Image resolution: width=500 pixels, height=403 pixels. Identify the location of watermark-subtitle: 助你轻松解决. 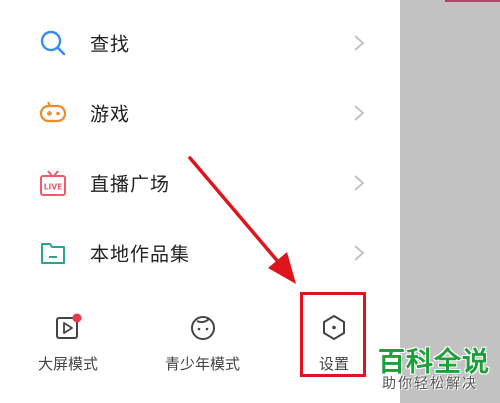
(430, 384).